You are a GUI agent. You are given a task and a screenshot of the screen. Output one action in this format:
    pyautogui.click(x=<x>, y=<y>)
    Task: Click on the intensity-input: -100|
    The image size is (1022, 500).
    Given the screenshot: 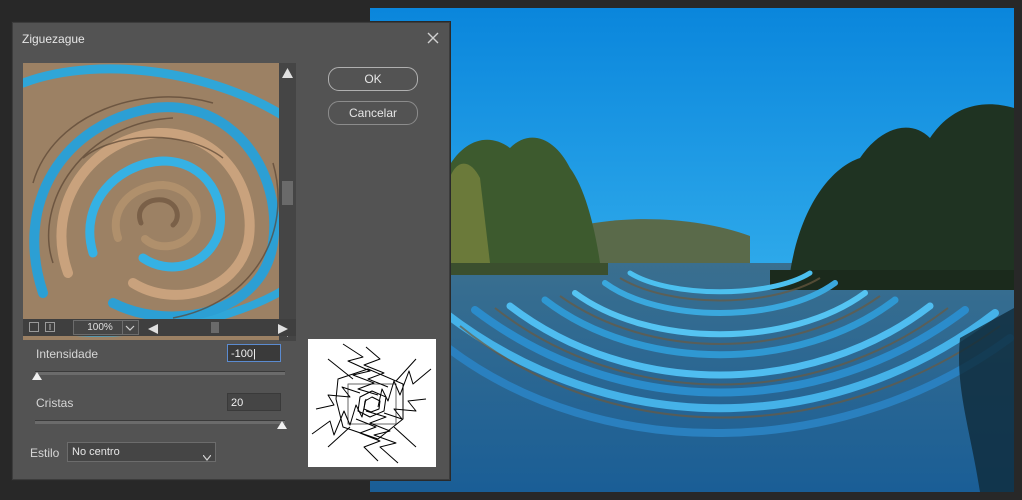 What is the action you would take?
    pyautogui.click(x=254, y=353)
    